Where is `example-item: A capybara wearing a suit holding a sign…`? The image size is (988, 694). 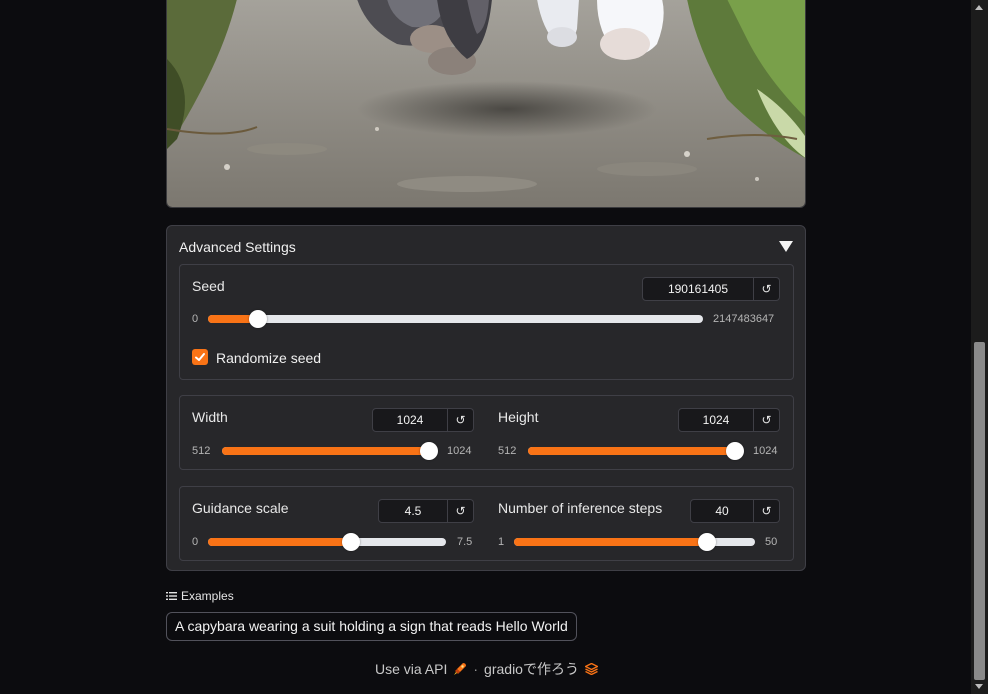 example-item: A capybara wearing a suit holding a sign… is located at coordinates (371, 626).